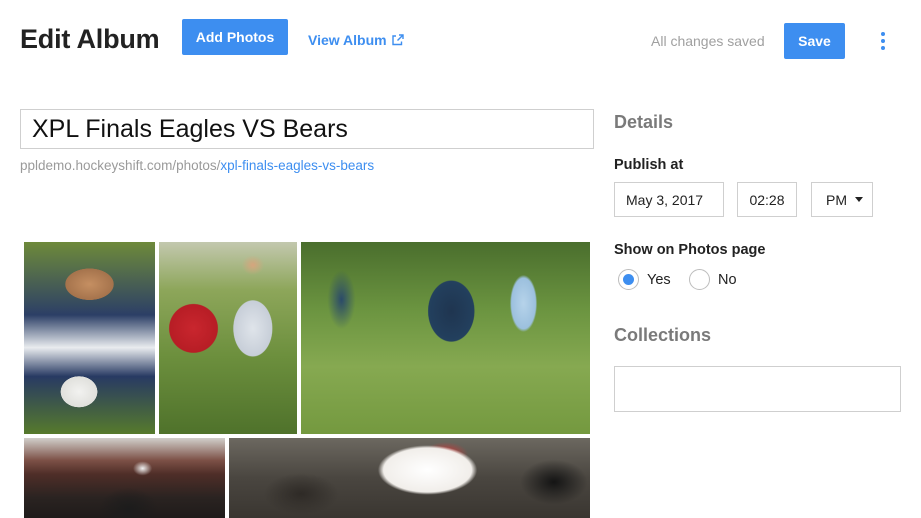 This screenshot has width=921, height=518. Describe the element at coordinates (90, 39) in the screenshot. I see `page-title: Edit Album` at that location.